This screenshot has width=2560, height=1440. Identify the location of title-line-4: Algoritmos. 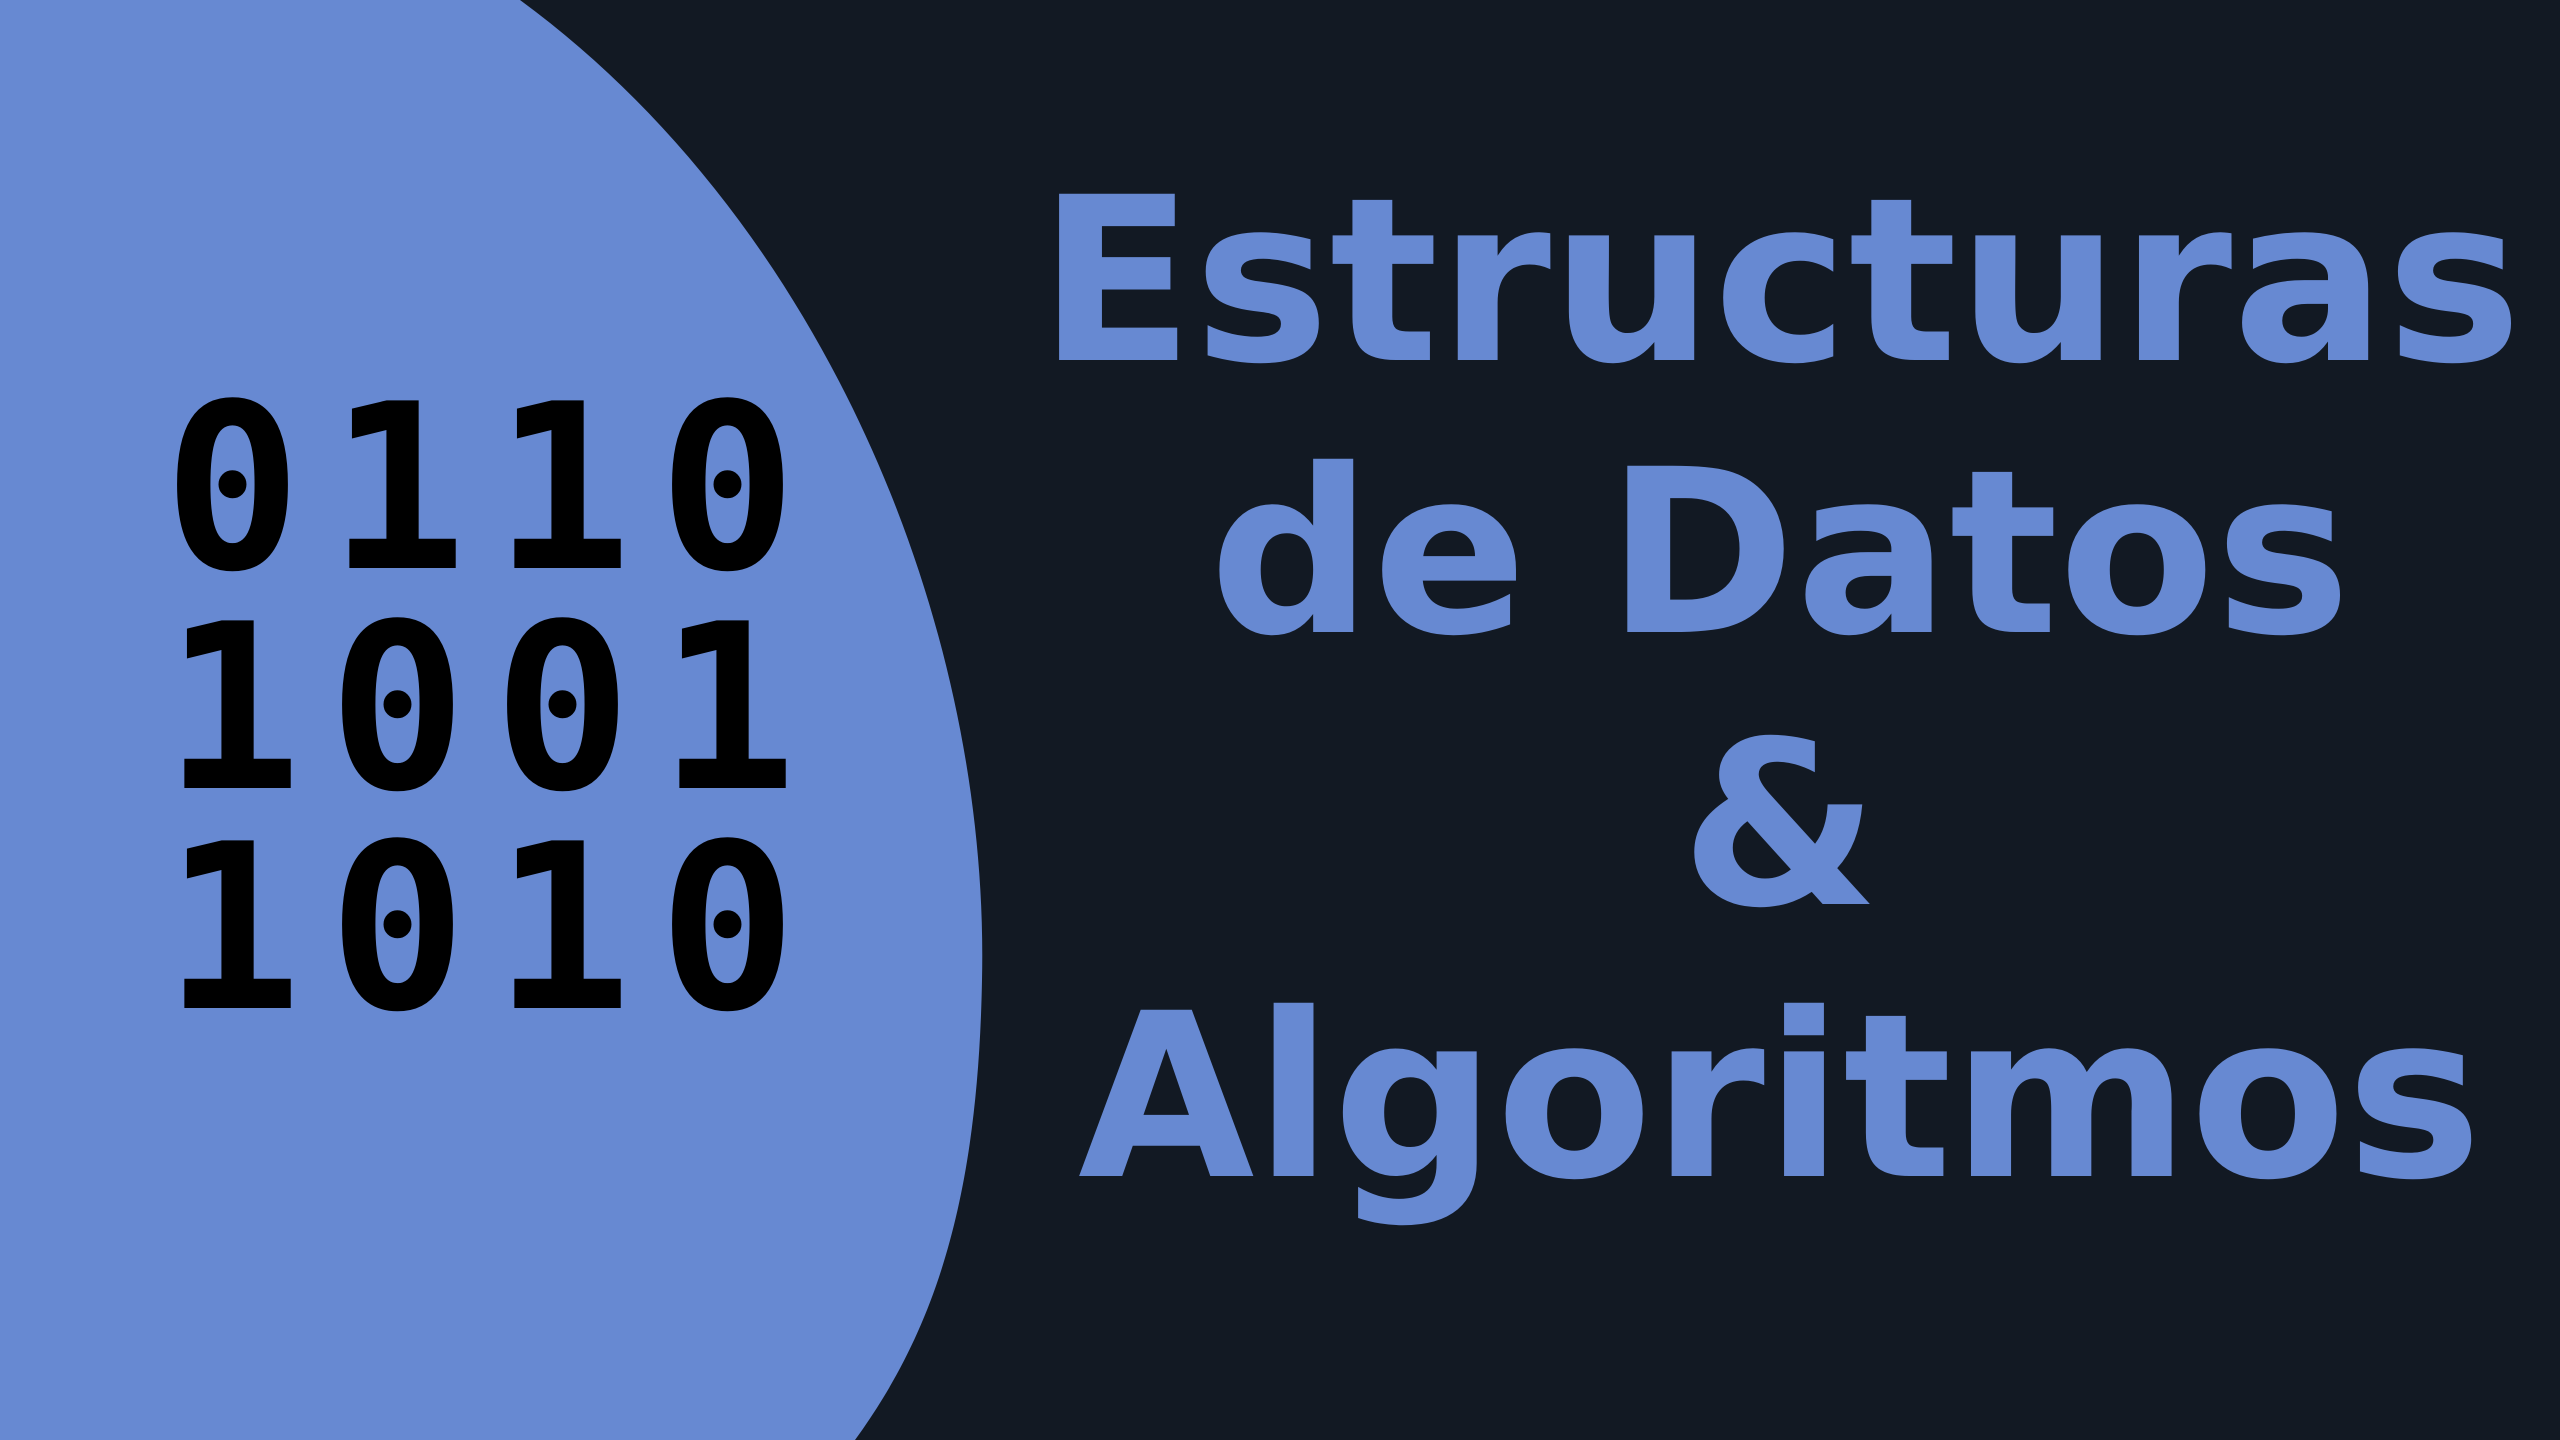
(1780, 1097).